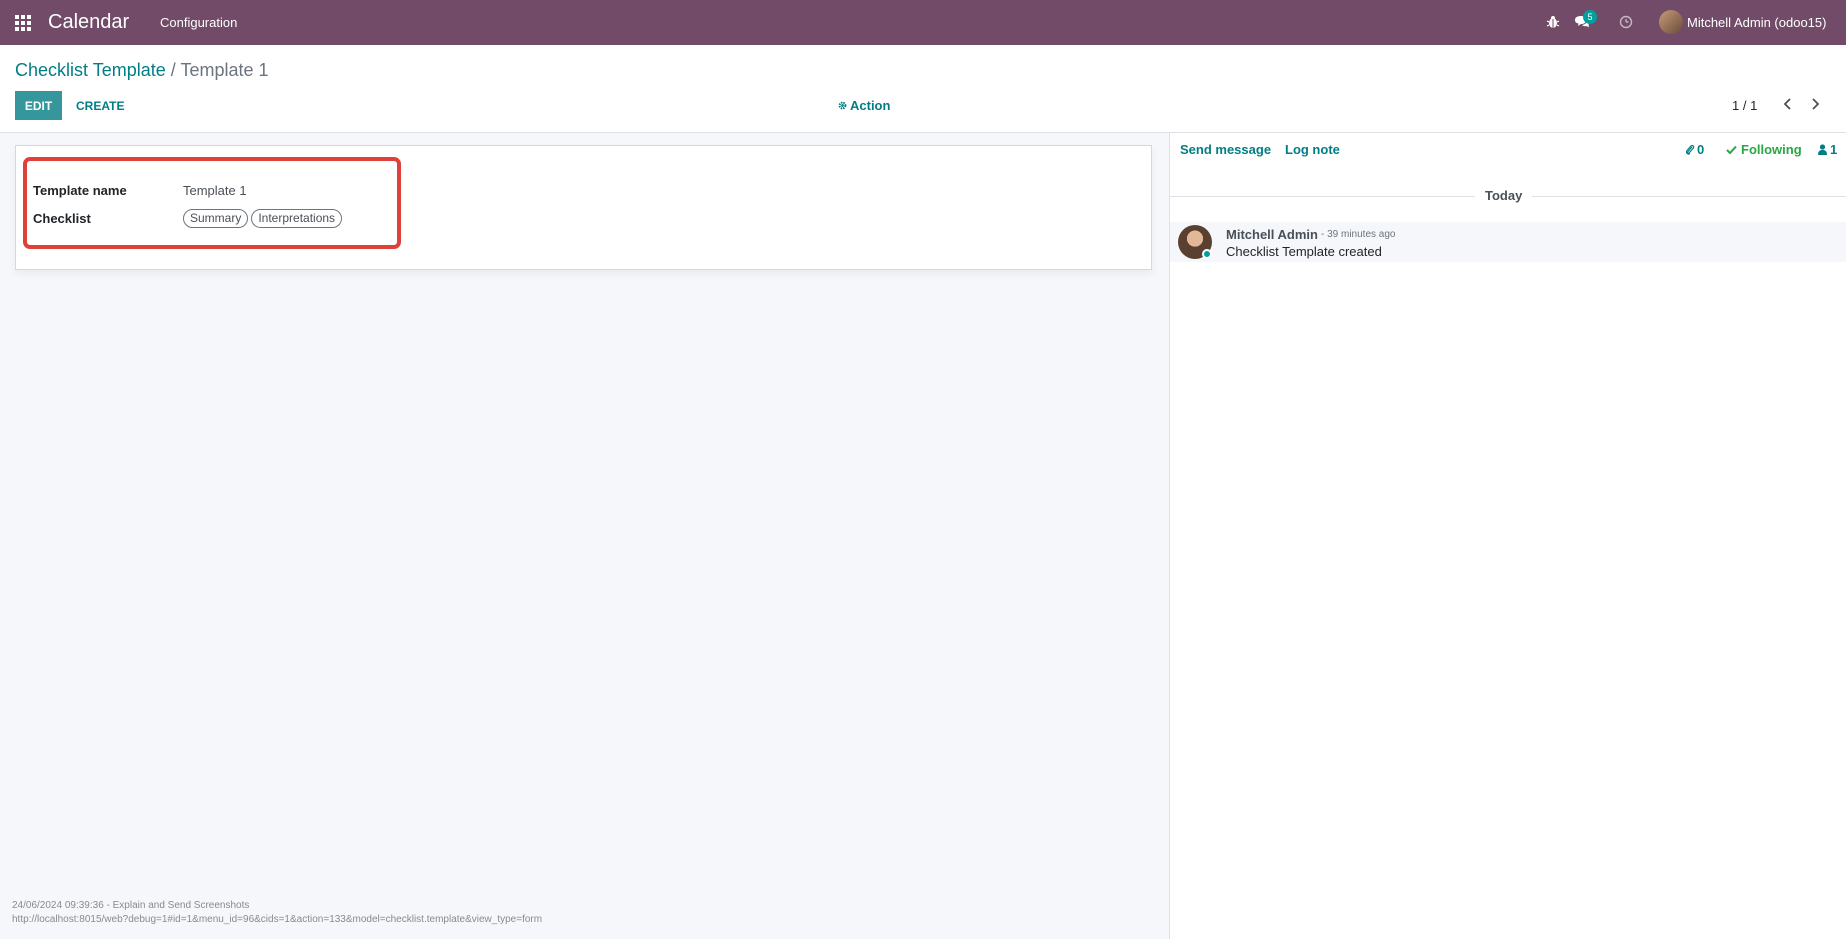 This screenshot has height=939, width=1846. What do you see at coordinates (1731, 149) in the screenshot?
I see `check-icon` at bounding box center [1731, 149].